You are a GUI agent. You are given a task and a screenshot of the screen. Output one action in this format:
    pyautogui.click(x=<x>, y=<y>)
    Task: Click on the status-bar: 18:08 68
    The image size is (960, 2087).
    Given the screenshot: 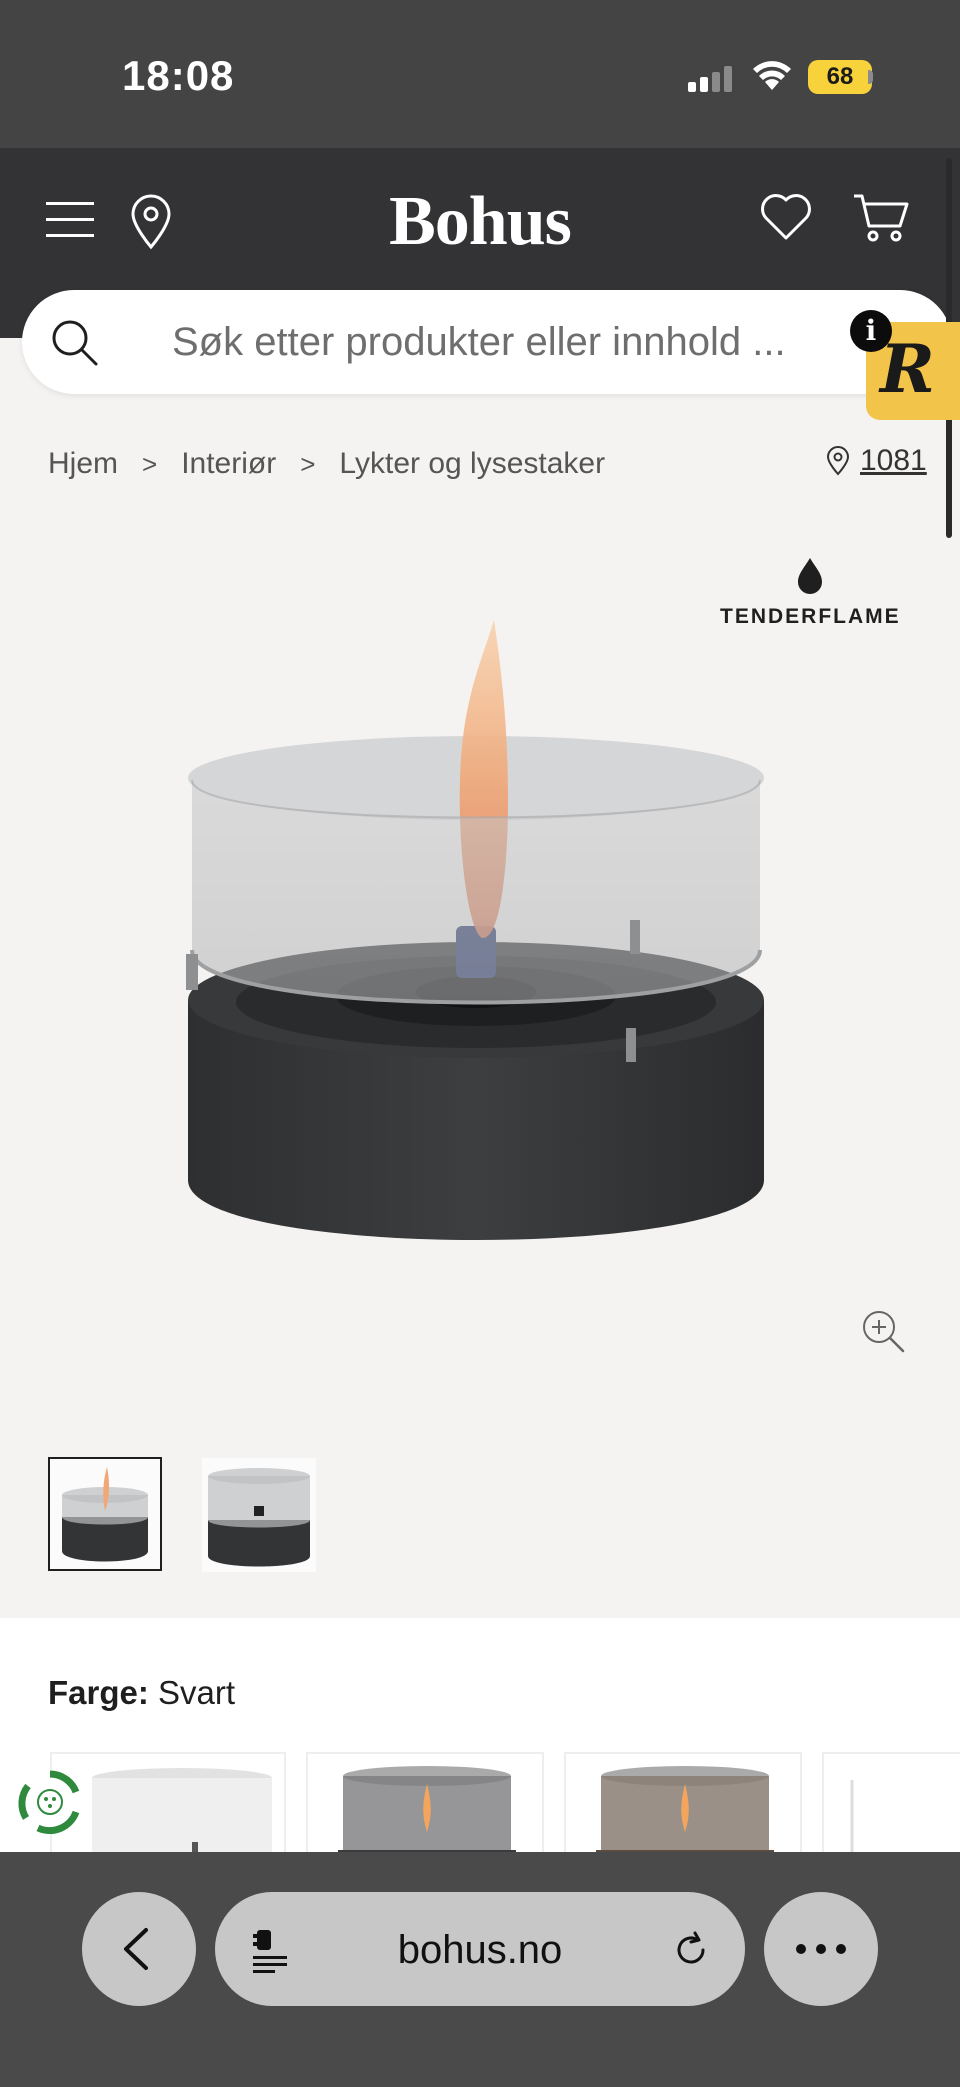 What is the action you would take?
    pyautogui.click(x=480, y=74)
    